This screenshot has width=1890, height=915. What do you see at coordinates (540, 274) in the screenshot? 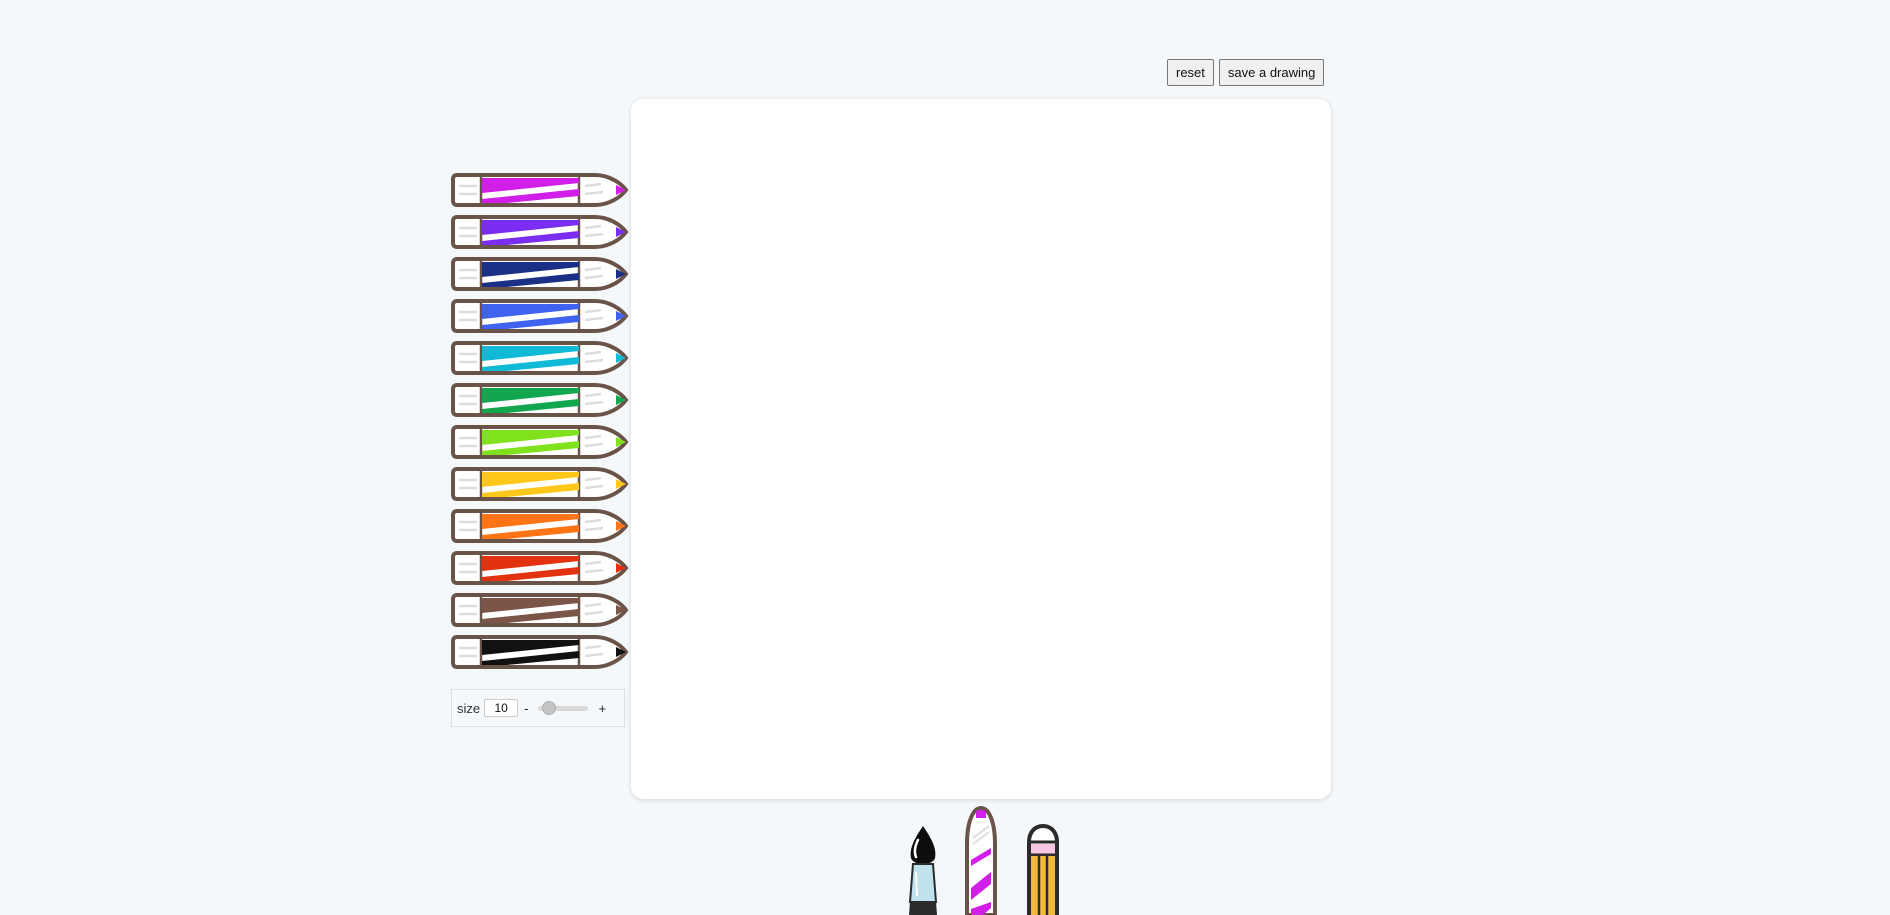
I see `marker-navy` at bounding box center [540, 274].